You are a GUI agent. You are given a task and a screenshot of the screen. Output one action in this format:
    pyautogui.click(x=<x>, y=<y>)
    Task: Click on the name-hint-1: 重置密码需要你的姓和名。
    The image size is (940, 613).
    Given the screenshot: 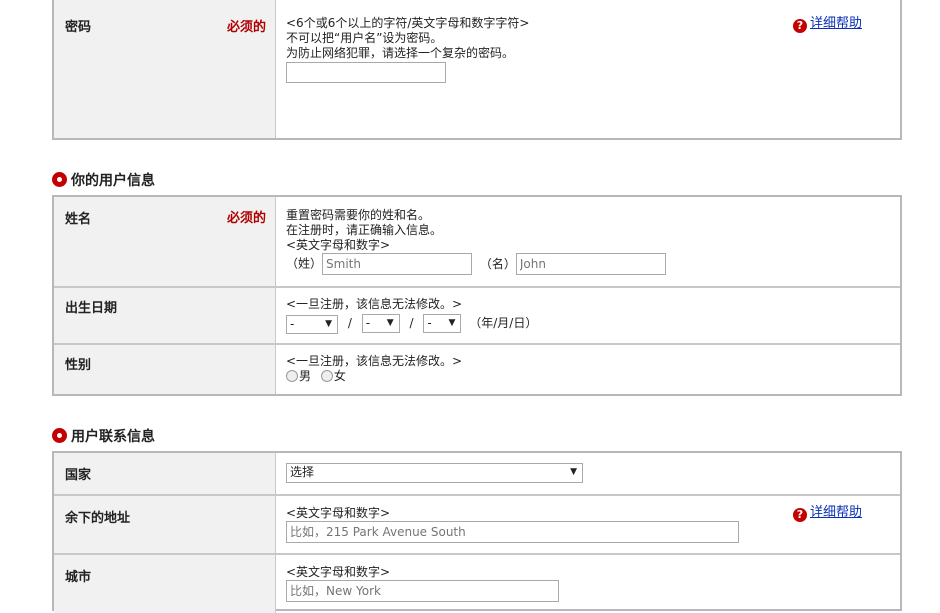 What is the action you would take?
    pyautogui.click(x=358, y=215)
    